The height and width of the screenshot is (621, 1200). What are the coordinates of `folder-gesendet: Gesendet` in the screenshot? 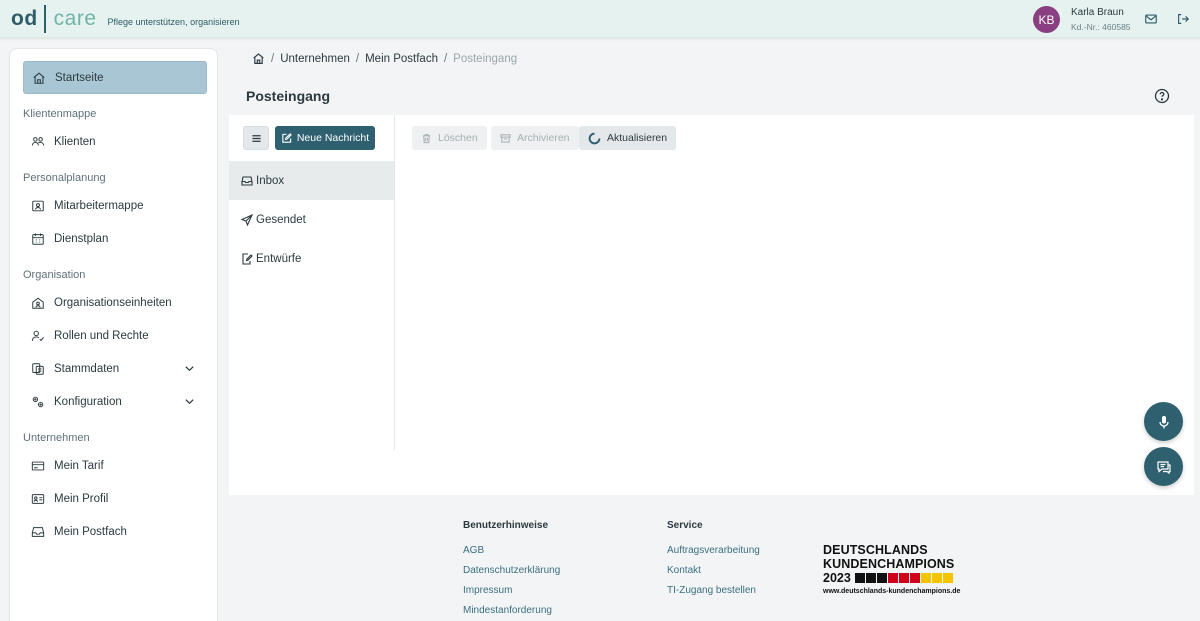 It's located at (311, 219).